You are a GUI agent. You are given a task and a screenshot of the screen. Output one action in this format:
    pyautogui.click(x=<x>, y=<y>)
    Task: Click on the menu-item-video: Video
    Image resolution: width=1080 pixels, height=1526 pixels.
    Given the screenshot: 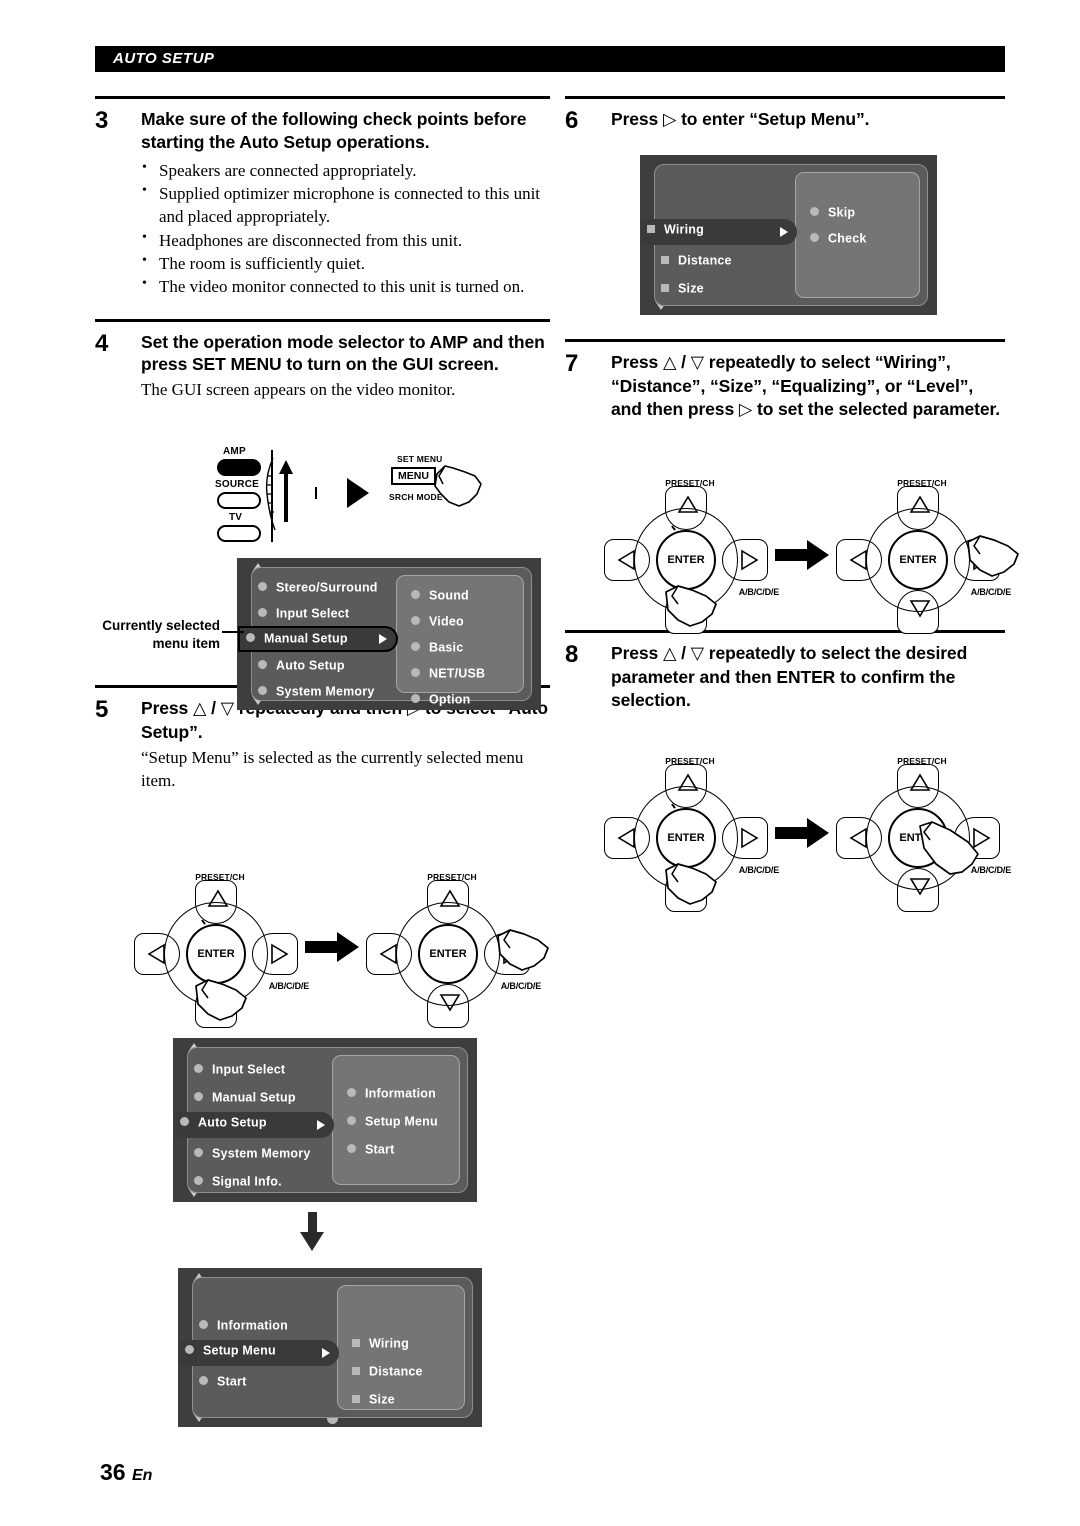 What is the action you would take?
    pyautogui.click(x=437, y=621)
    